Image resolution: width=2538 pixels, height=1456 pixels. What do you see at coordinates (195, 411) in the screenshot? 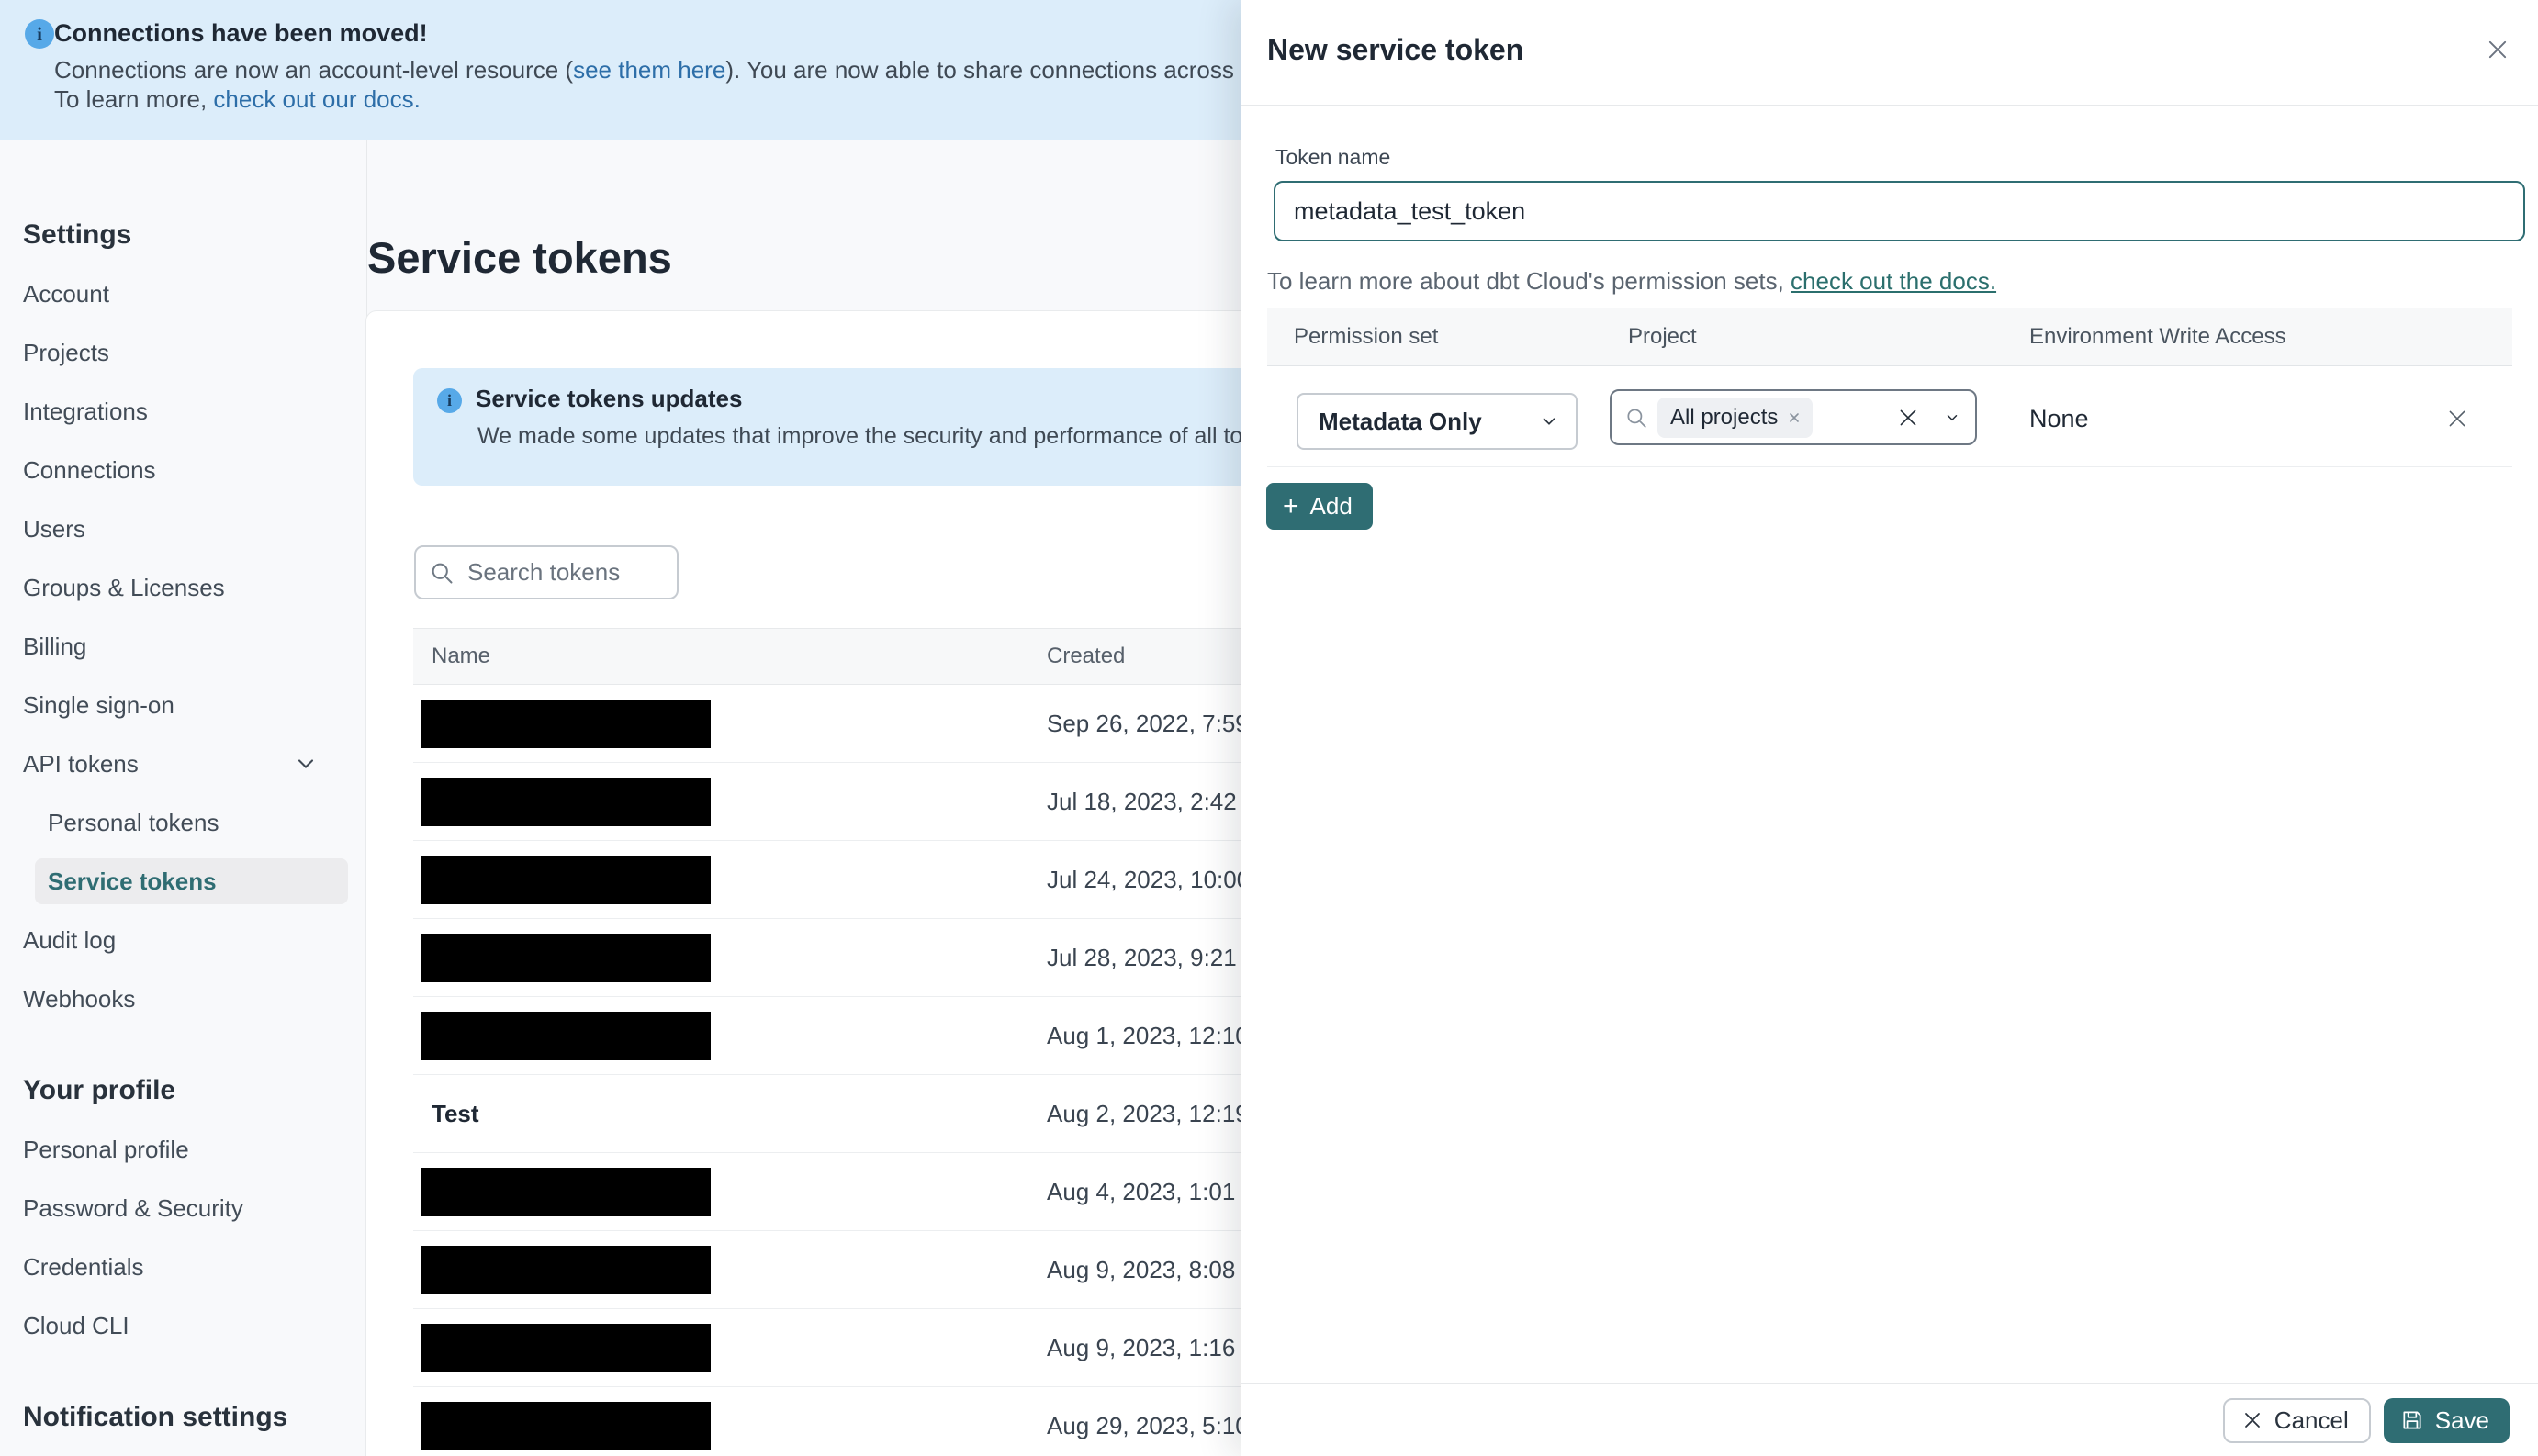
I see `sidebar-item-integrations: Integrations` at bounding box center [195, 411].